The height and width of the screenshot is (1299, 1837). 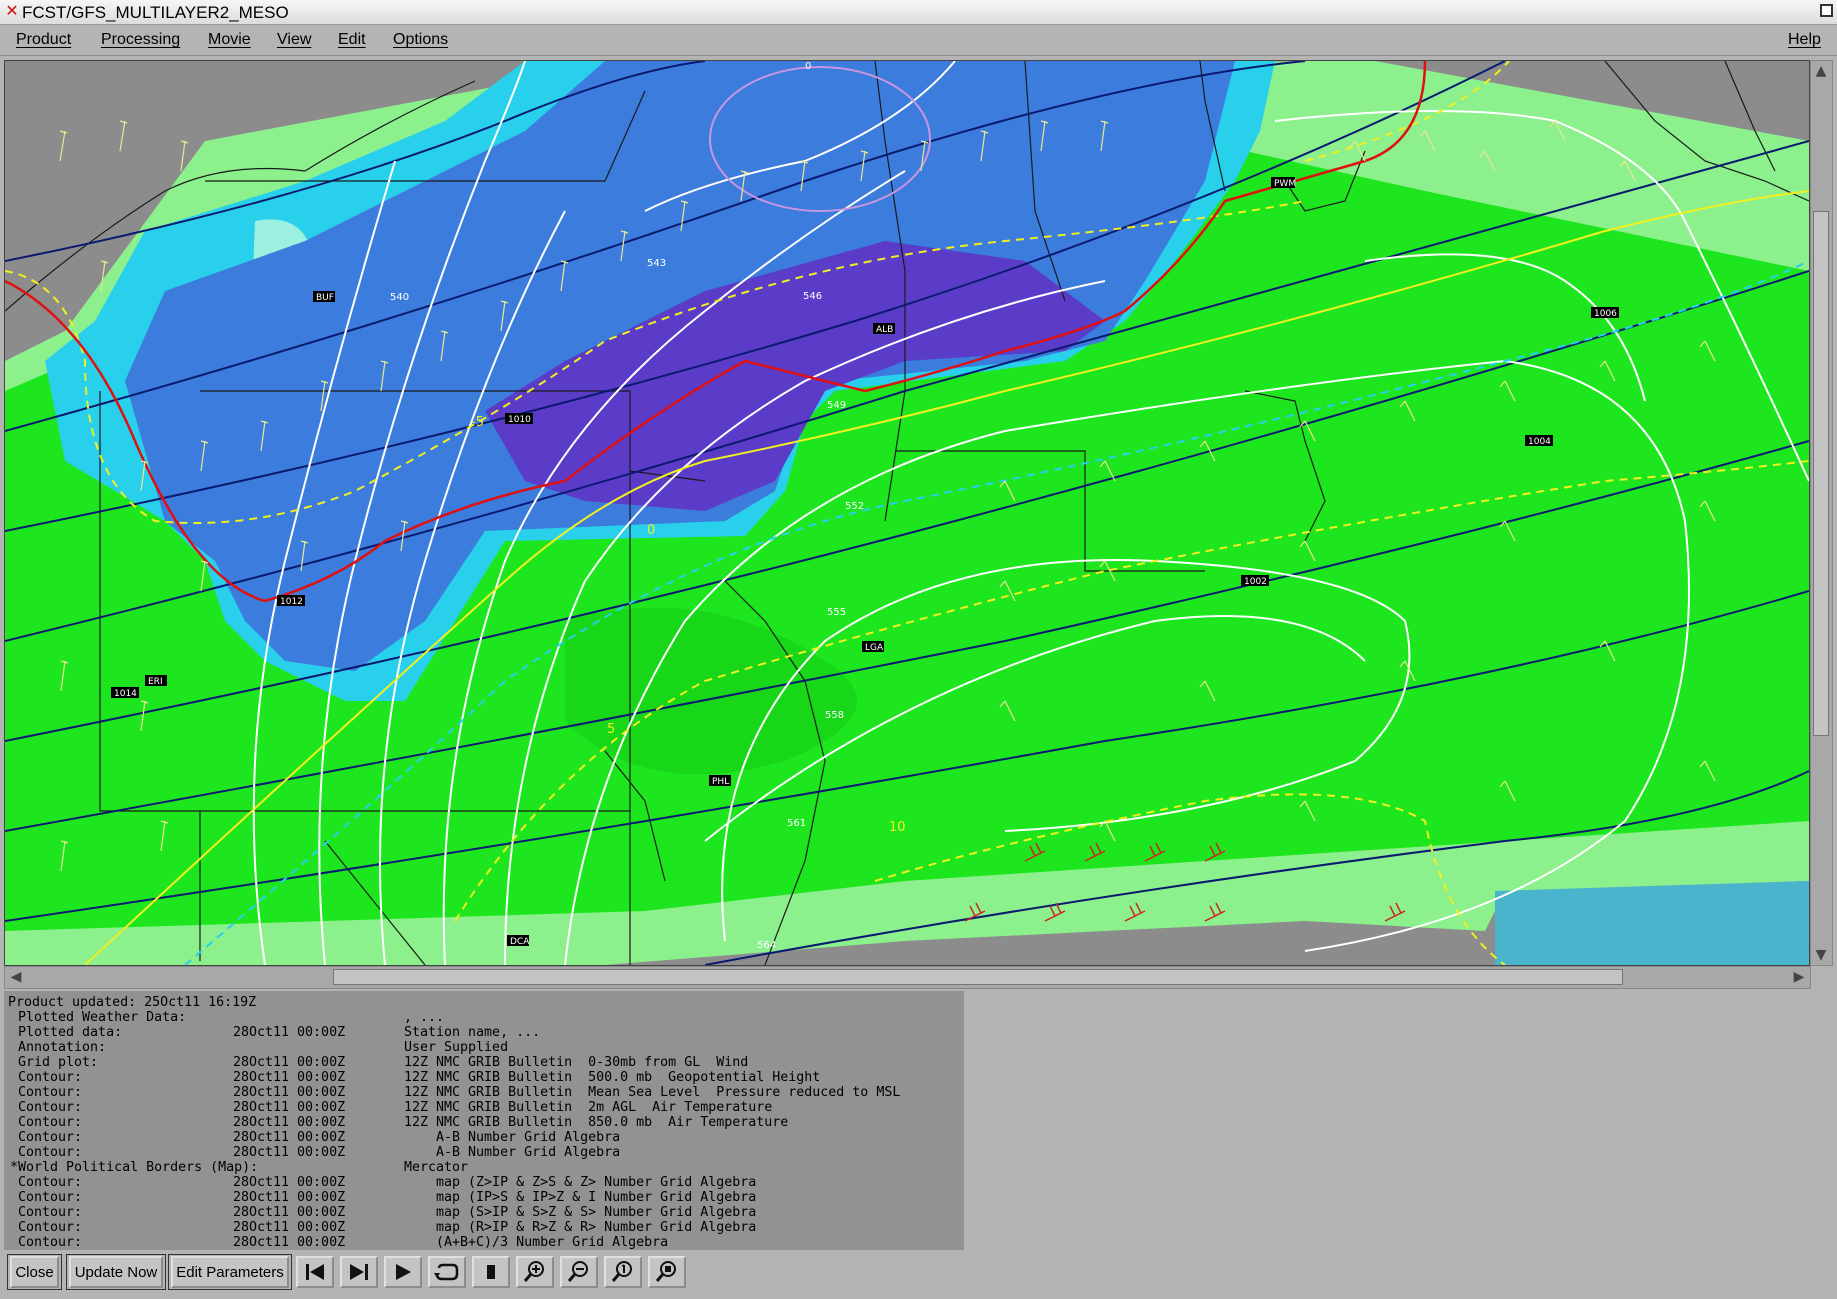 What do you see at coordinates (132, 1002) in the screenshot?
I see `product-updated-text: Product updated: 25Oct11 16:19Z` at bounding box center [132, 1002].